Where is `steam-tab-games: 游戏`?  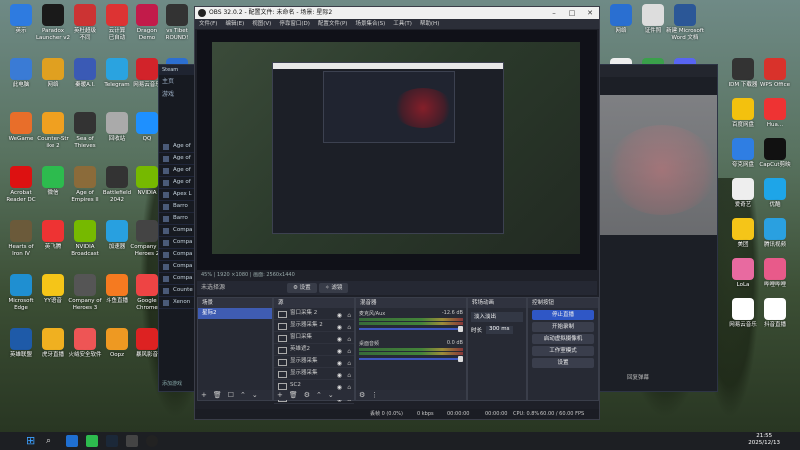
steam-tab-games: 游戏 is located at coordinates (179, 95).